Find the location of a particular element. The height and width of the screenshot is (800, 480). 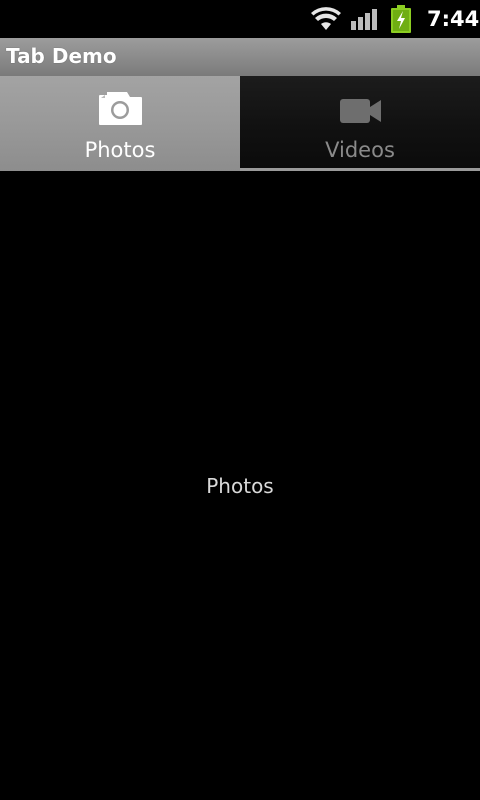

tab-bar: Photos Videos is located at coordinates (240, 123).